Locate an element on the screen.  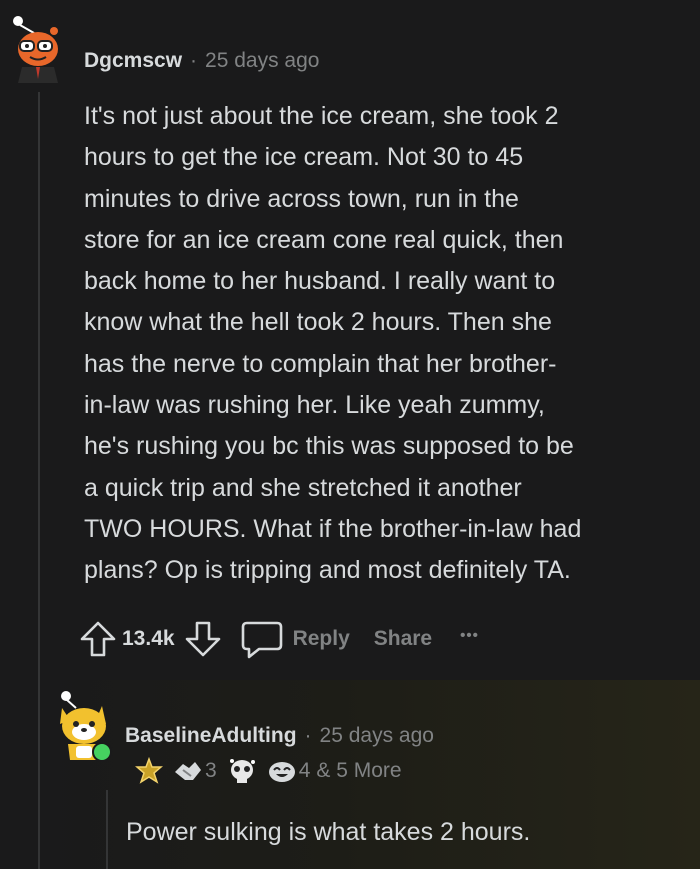
more-label: ••• is located at coordinates (469, 635).